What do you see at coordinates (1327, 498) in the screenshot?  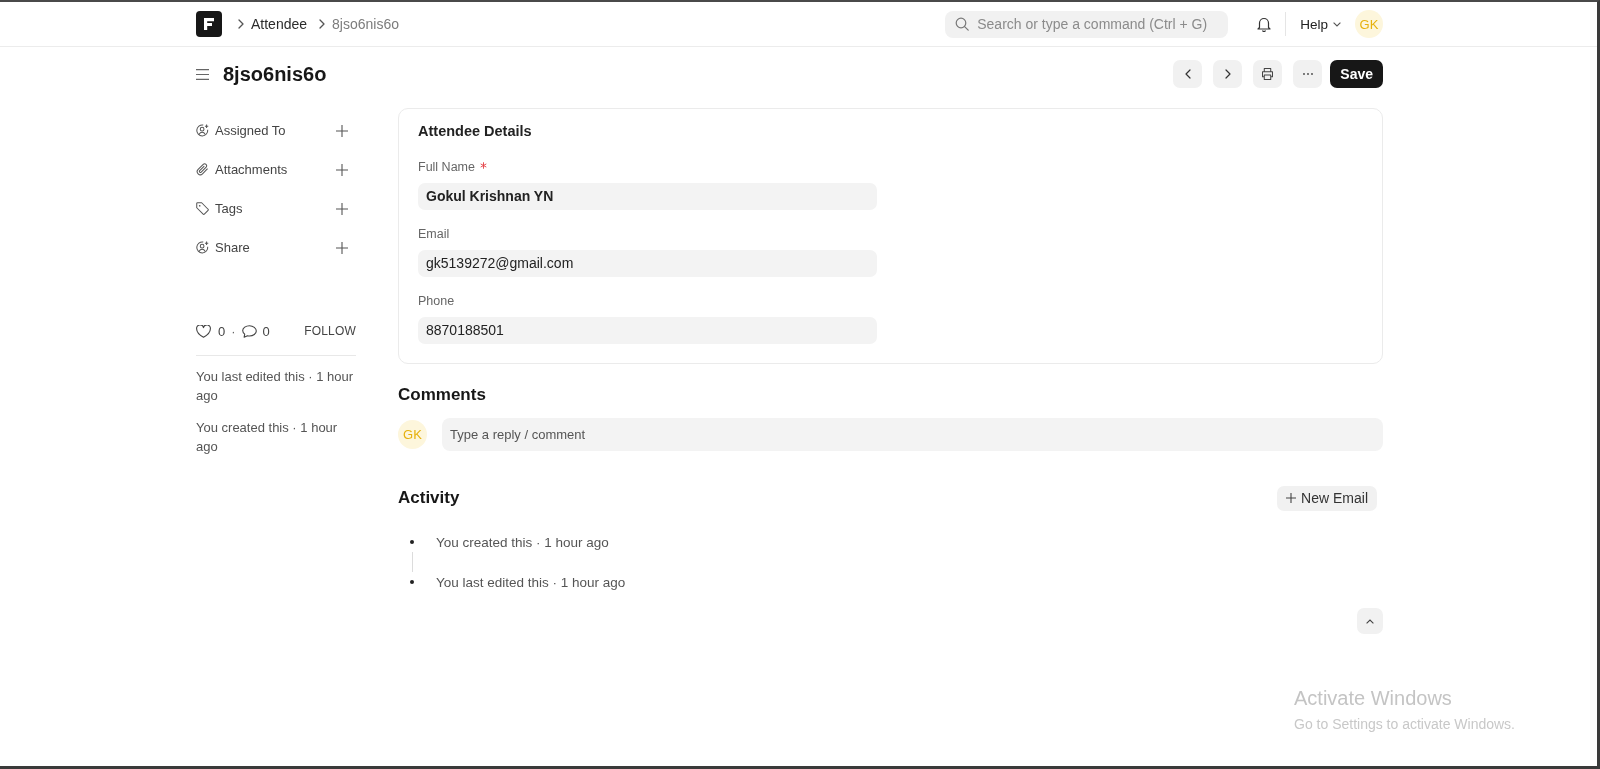 I see `new-email-button: New Email` at bounding box center [1327, 498].